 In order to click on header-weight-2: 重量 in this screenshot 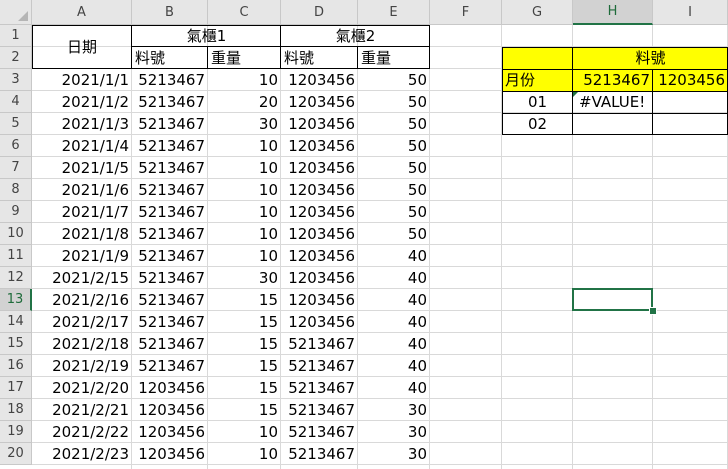, I will do `click(394, 58)`.